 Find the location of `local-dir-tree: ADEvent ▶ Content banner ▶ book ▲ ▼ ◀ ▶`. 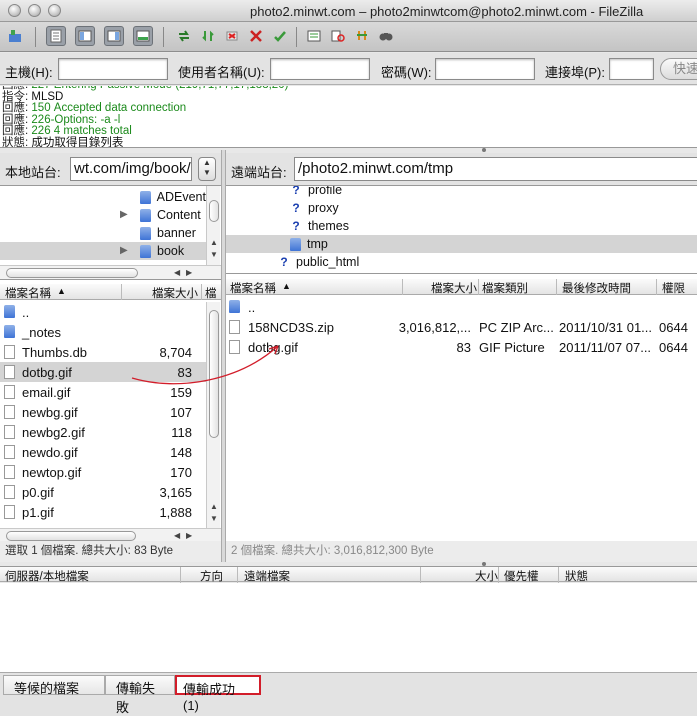

local-dir-tree: ADEvent ▶ Content banner ▶ book ▲ ▼ ◀ ▶ is located at coordinates (110, 232).